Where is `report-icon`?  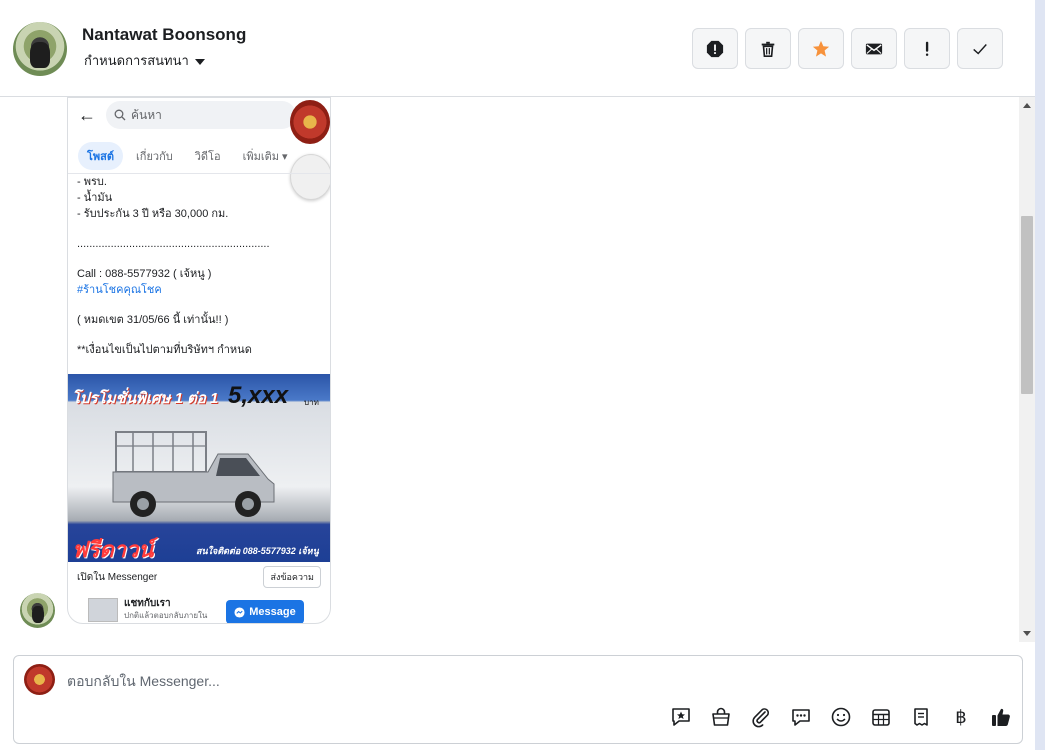 report-icon is located at coordinates (715, 48).